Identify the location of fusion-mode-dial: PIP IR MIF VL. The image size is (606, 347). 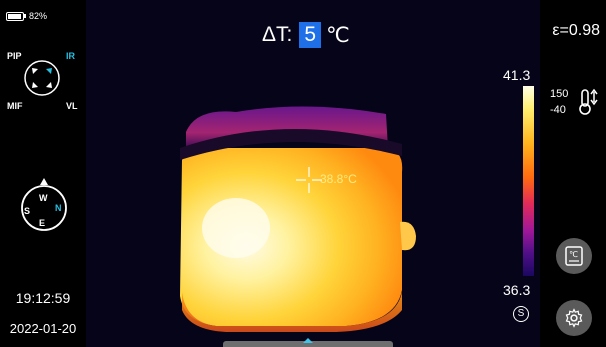
(43, 84).